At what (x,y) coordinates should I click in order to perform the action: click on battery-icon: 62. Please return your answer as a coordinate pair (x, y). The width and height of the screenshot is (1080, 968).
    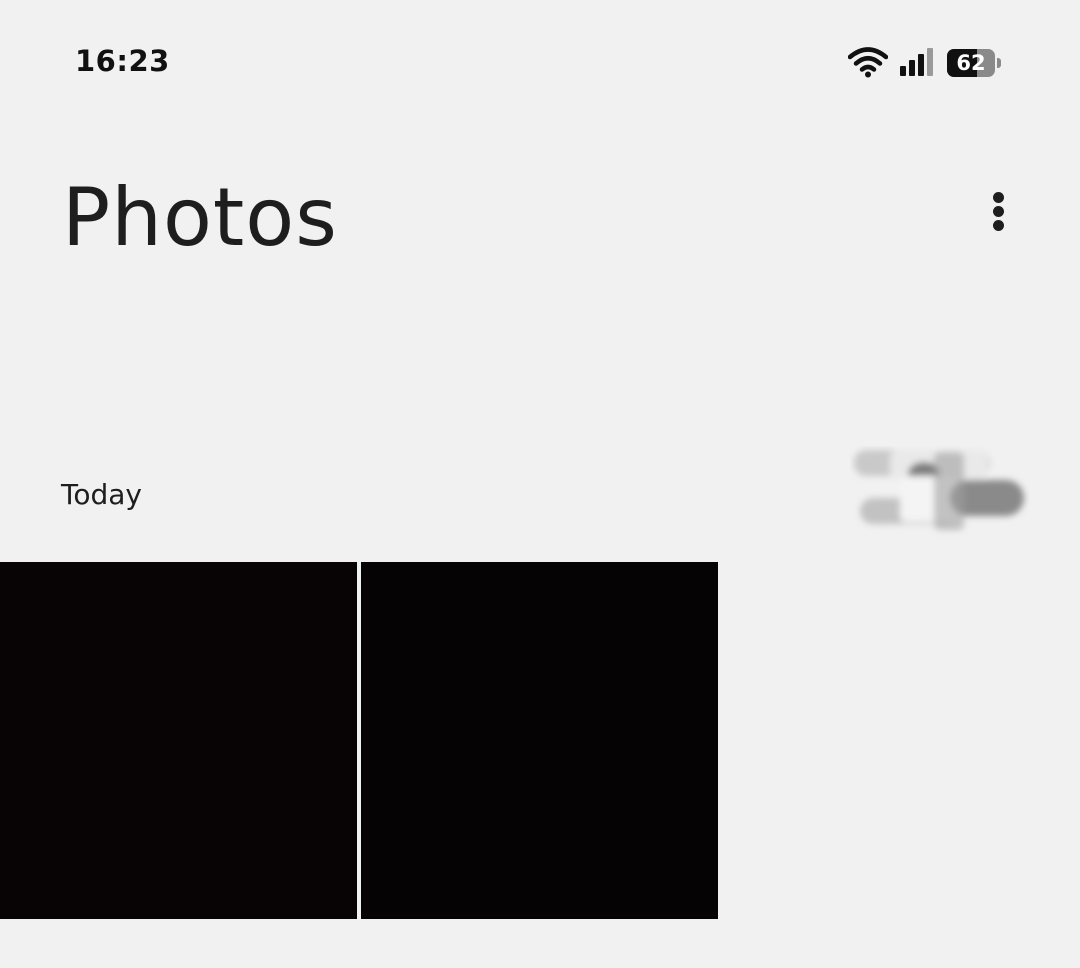
    Looking at the image, I should click on (975, 64).